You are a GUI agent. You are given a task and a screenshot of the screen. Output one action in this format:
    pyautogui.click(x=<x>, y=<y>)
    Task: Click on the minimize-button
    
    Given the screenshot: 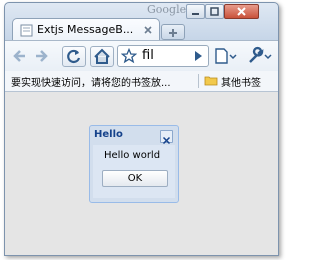 What is the action you would take?
    pyautogui.click(x=195, y=11)
    